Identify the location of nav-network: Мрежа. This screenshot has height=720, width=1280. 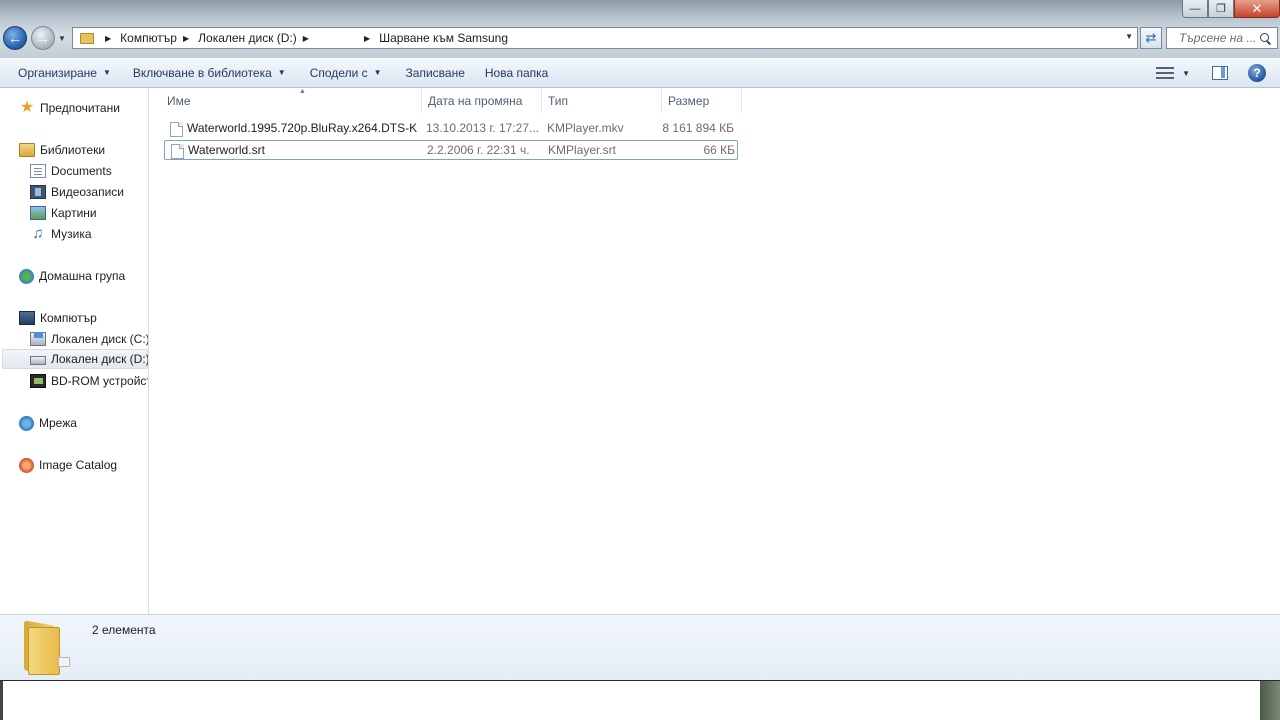
(48, 423).